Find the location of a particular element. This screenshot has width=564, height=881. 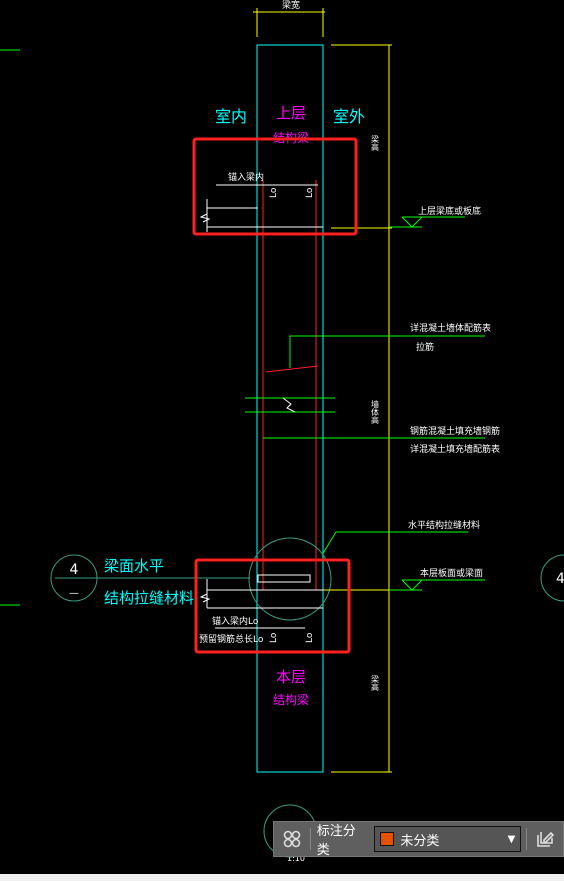

note1-line2: 拉筋 is located at coordinates (425, 347).